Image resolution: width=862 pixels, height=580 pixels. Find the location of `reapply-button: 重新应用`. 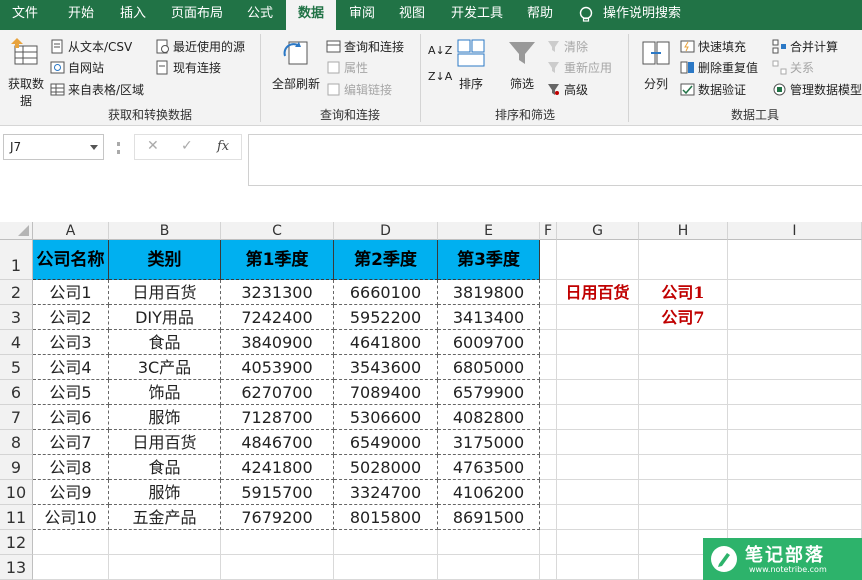

reapply-button: 重新应用 is located at coordinates (579, 67).